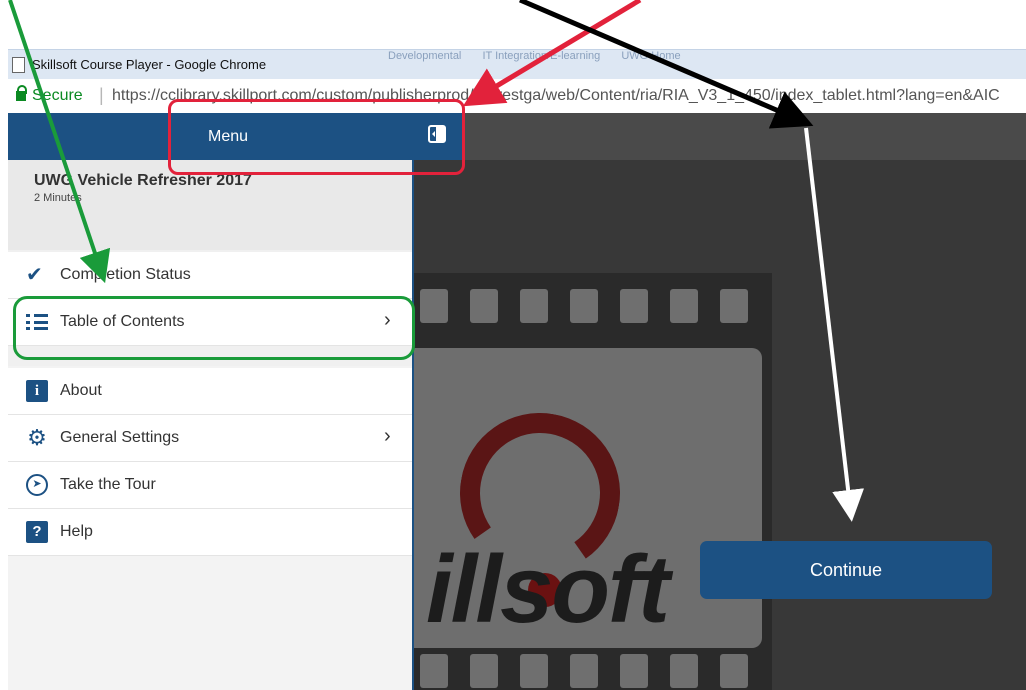  I want to click on menu-item-about: i About, so click(210, 391).